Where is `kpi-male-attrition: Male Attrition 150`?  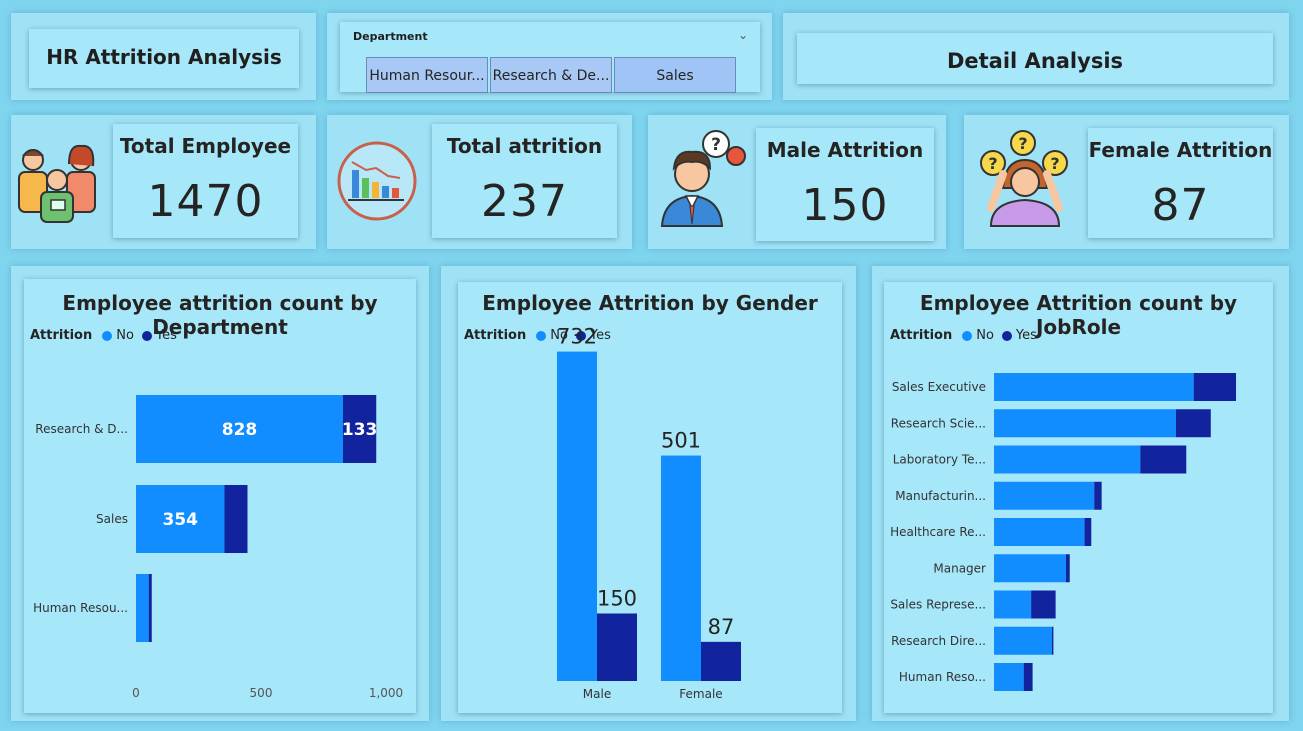 kpi-male-attrition: Male Attrition 150 is located at coordinates (845, 184).